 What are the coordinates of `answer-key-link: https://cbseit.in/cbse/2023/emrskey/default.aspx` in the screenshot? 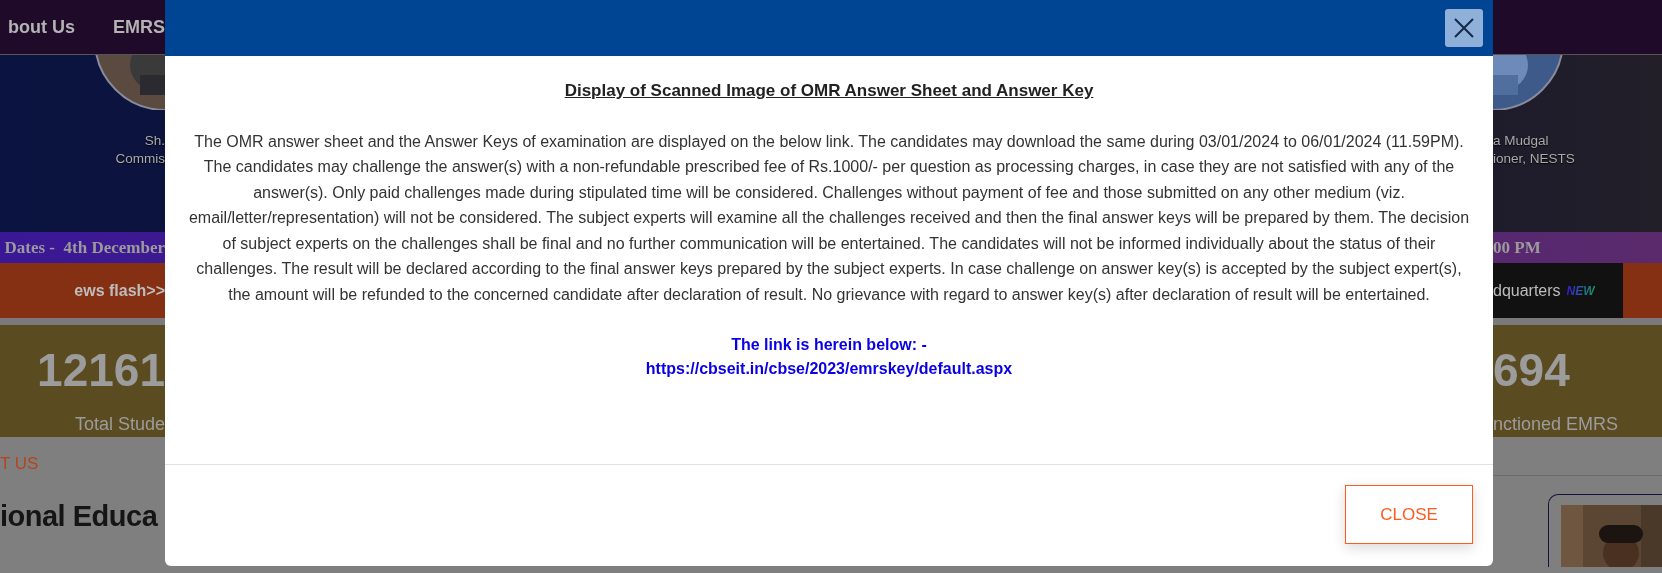 It's located at (829, 369).